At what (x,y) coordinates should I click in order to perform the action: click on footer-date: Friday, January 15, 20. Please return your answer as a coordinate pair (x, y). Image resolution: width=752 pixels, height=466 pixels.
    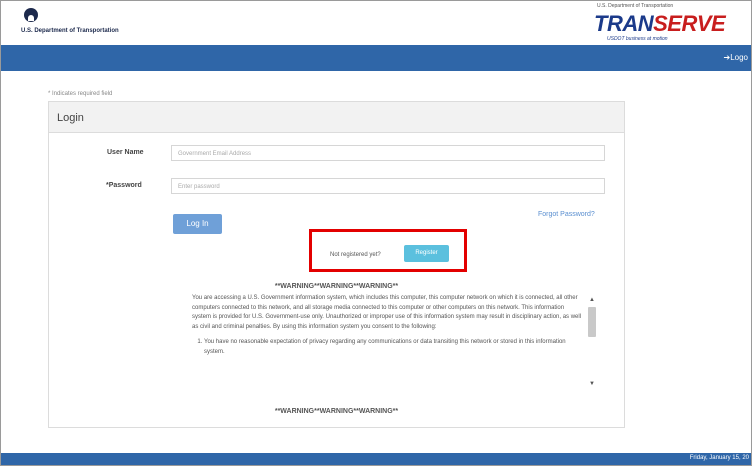
    Looking at the image, I should click on (719, 458).